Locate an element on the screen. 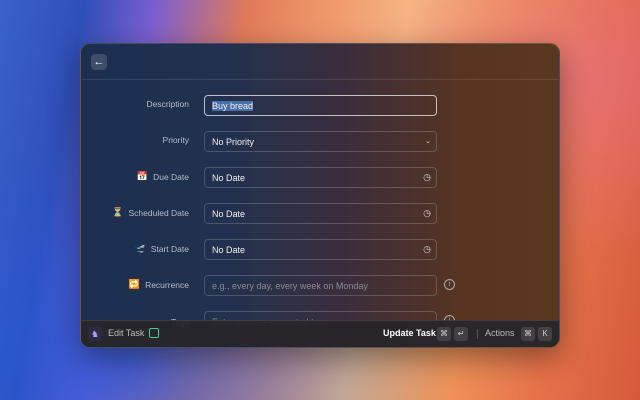 This screenshot has width=640, height=400. update-task-button: Update Task is located at coordinates (409, 333).